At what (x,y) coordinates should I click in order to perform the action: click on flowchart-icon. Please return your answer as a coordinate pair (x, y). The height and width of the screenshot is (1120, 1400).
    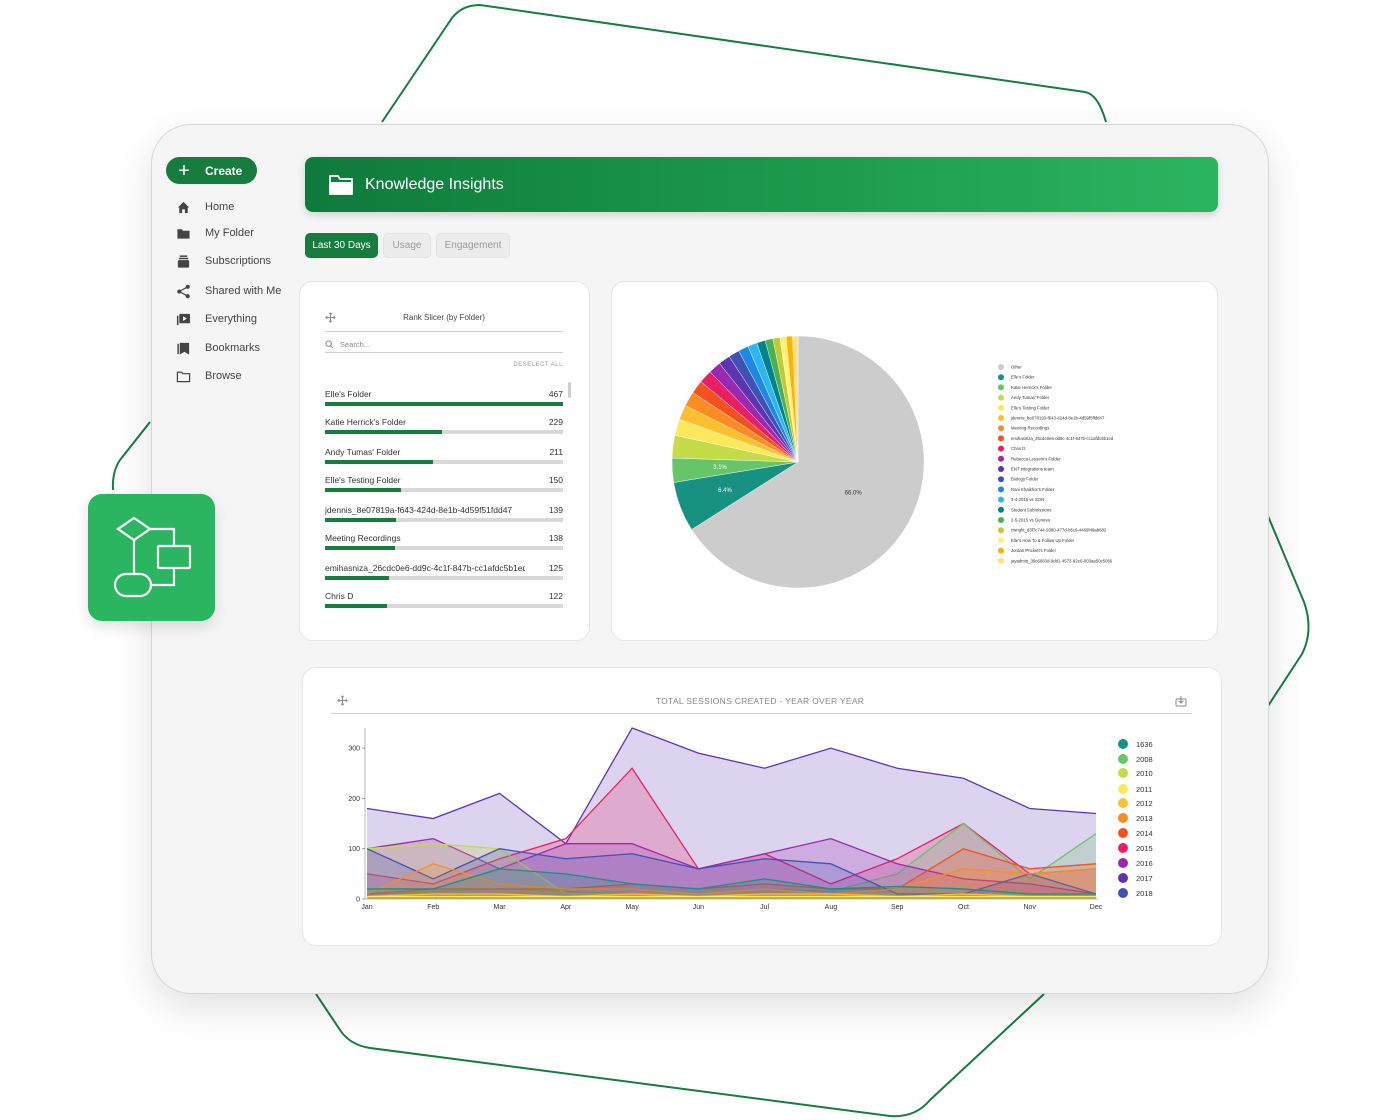
    Looking at the image, I should click on (152, 557).